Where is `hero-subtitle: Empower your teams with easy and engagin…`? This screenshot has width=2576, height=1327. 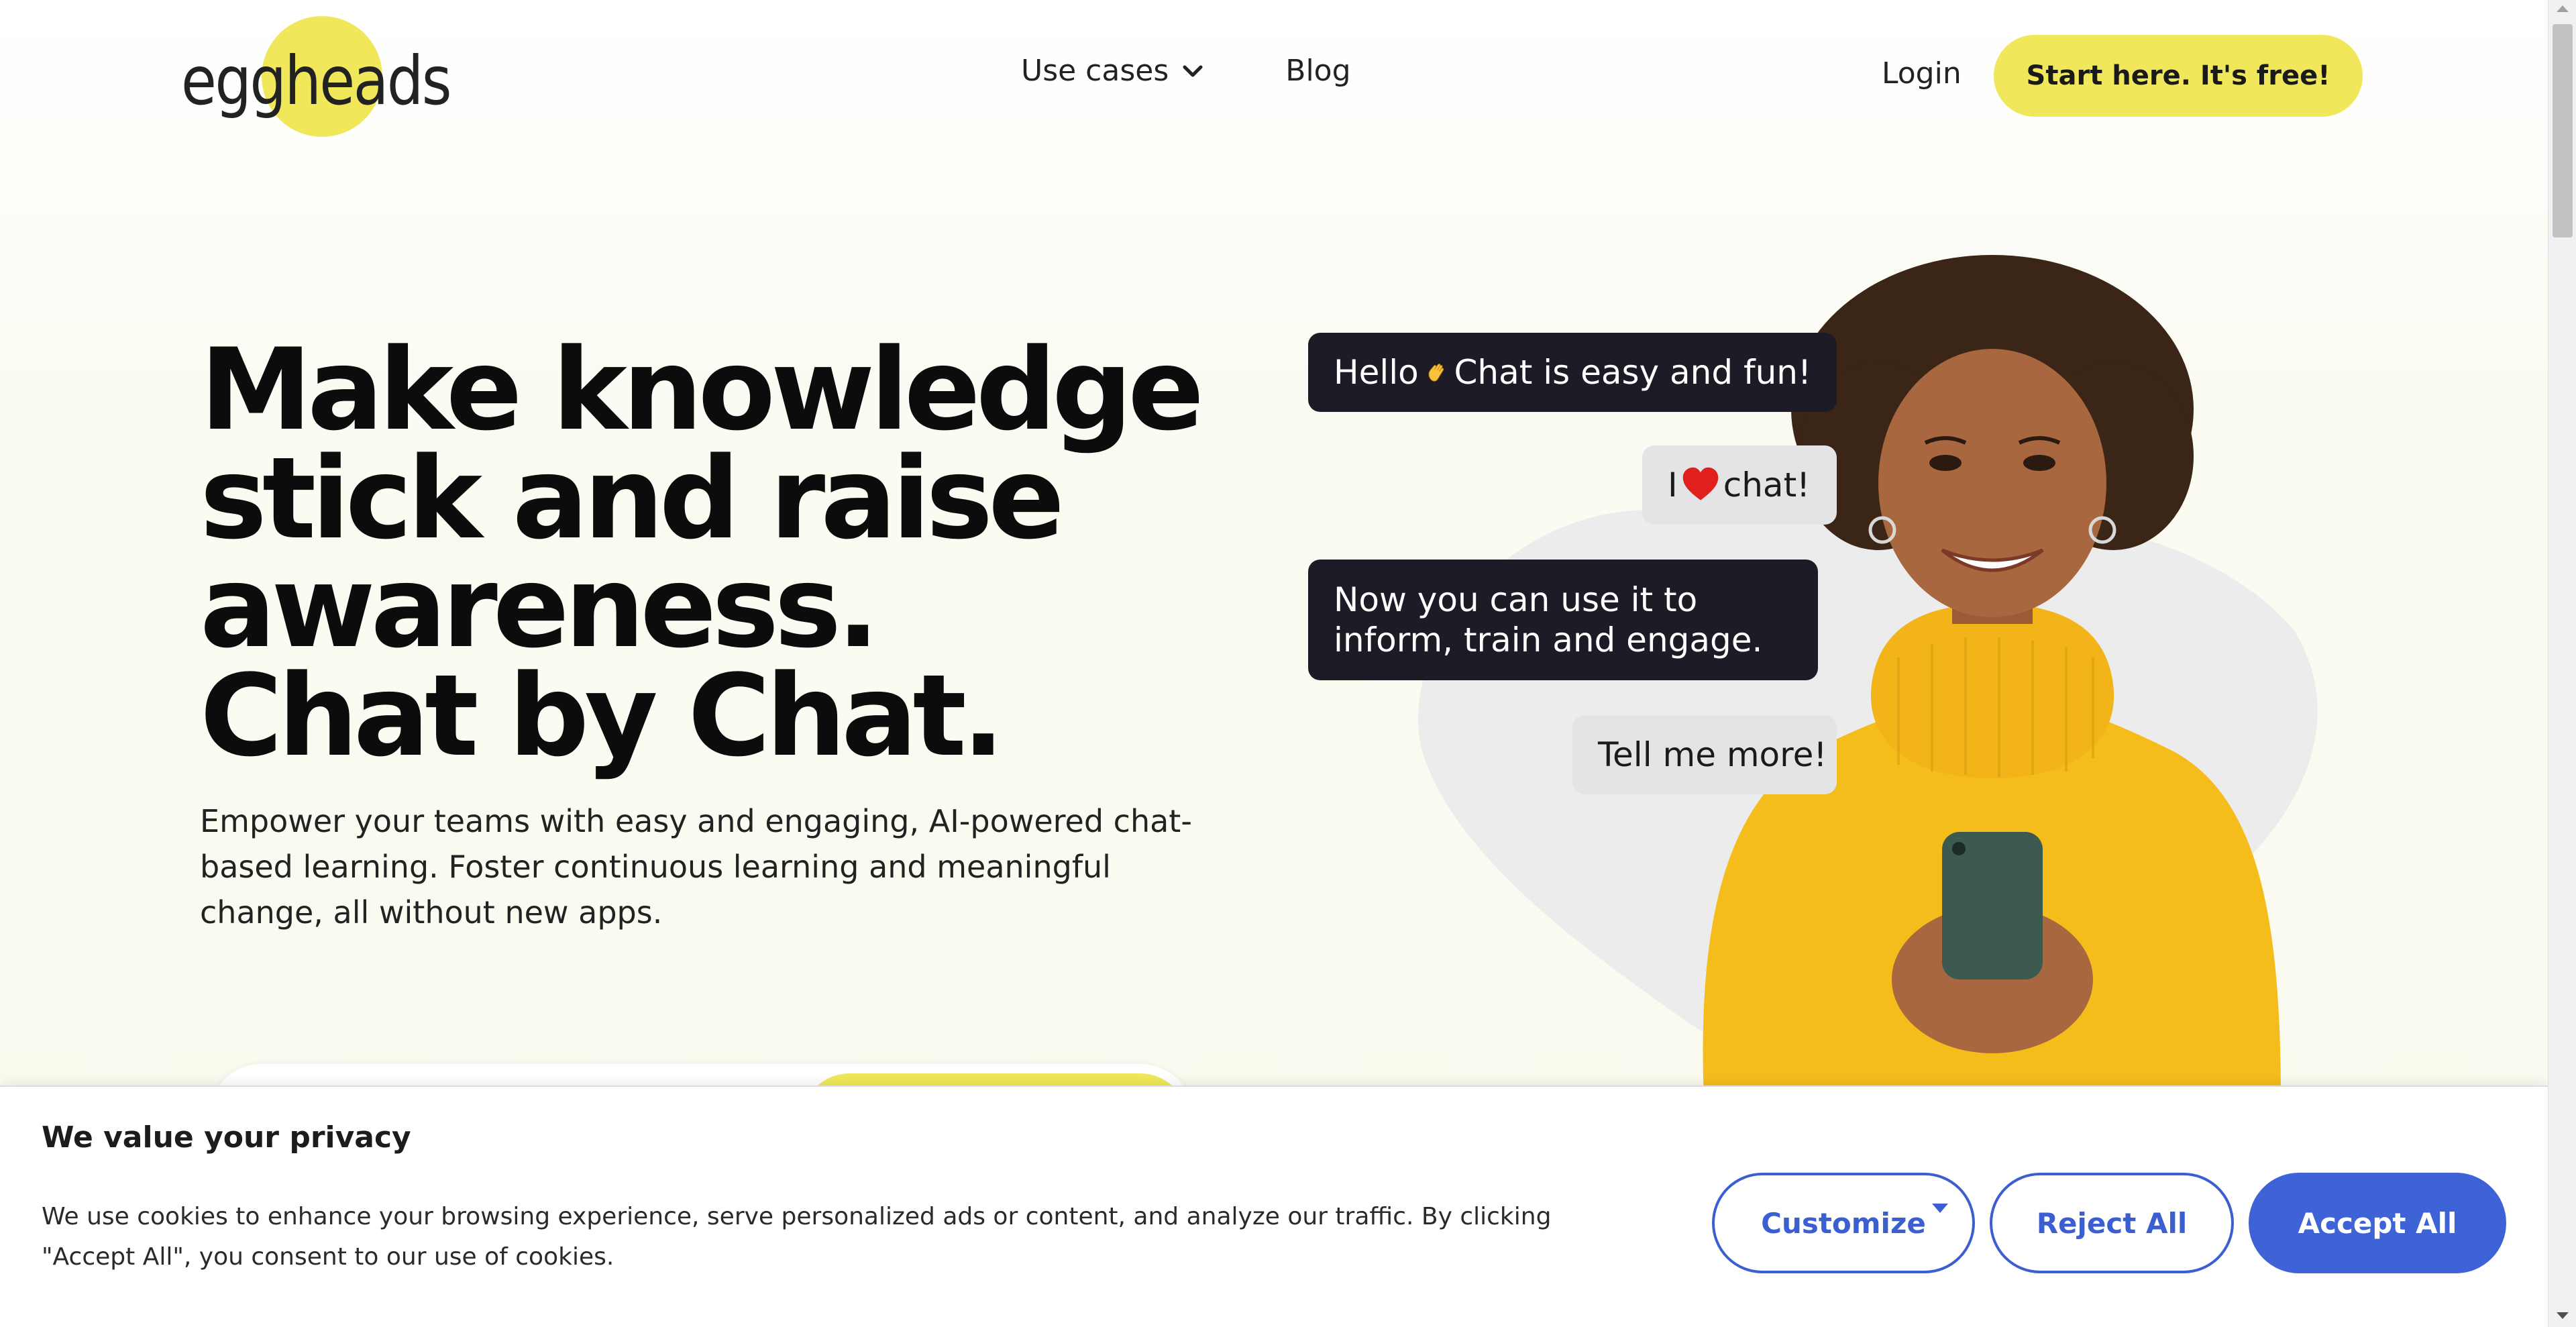
hero-subtitle: Empower your teams with easy and engagin… is located at coordinates (696, 867).